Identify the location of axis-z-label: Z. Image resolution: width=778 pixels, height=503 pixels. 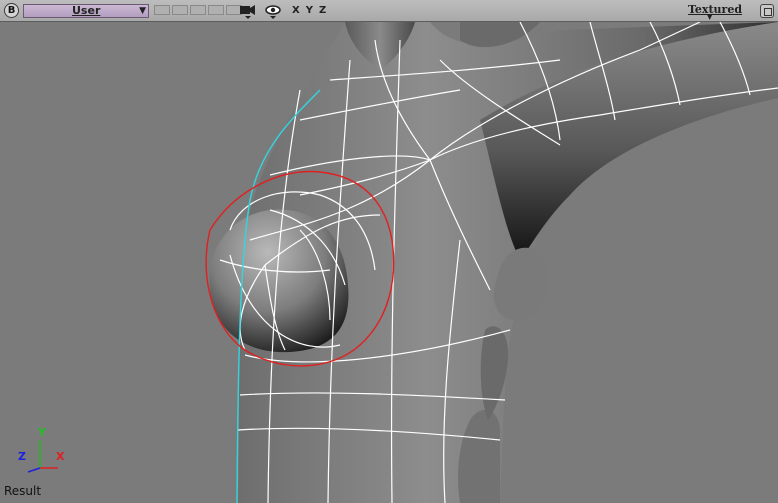
(22, 456).